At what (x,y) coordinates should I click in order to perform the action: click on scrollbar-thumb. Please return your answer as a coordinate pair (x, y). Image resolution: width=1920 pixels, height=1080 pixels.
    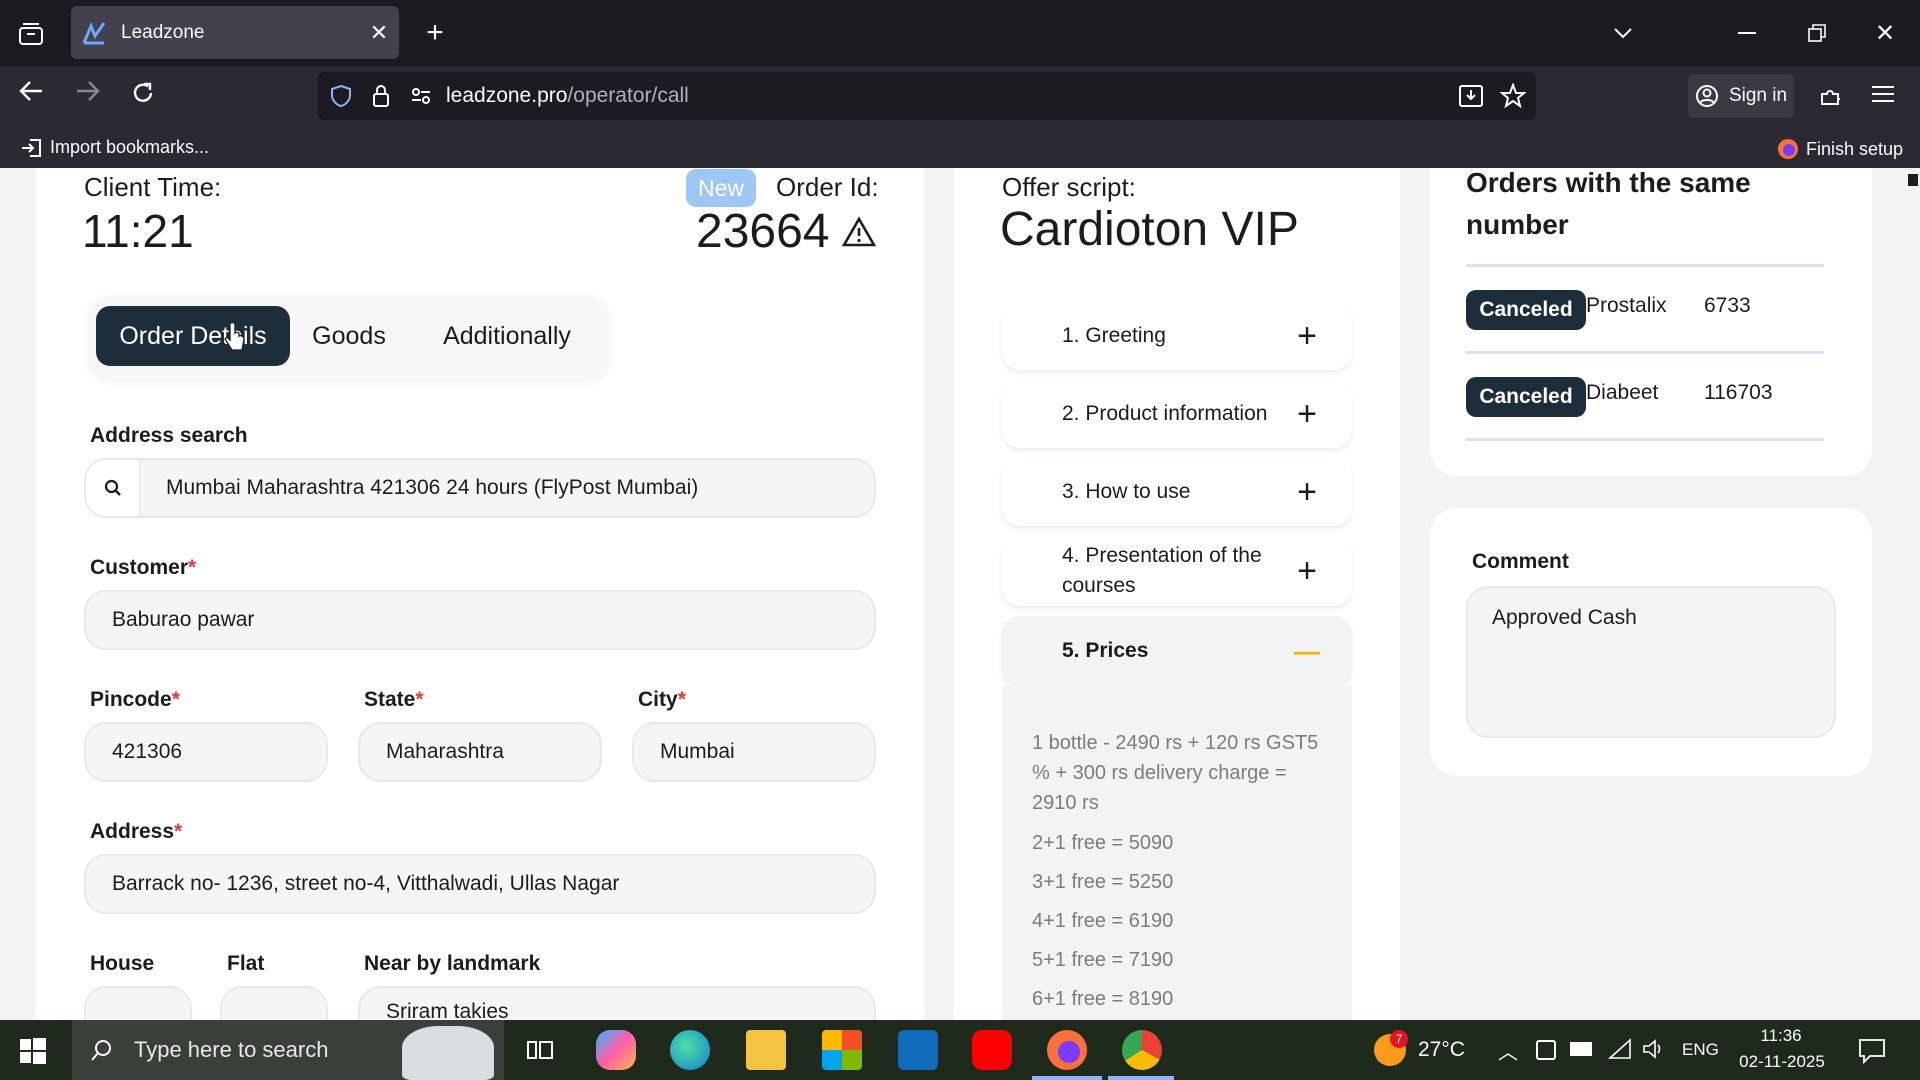
    Looking at the image, I should click on (1913, 180).